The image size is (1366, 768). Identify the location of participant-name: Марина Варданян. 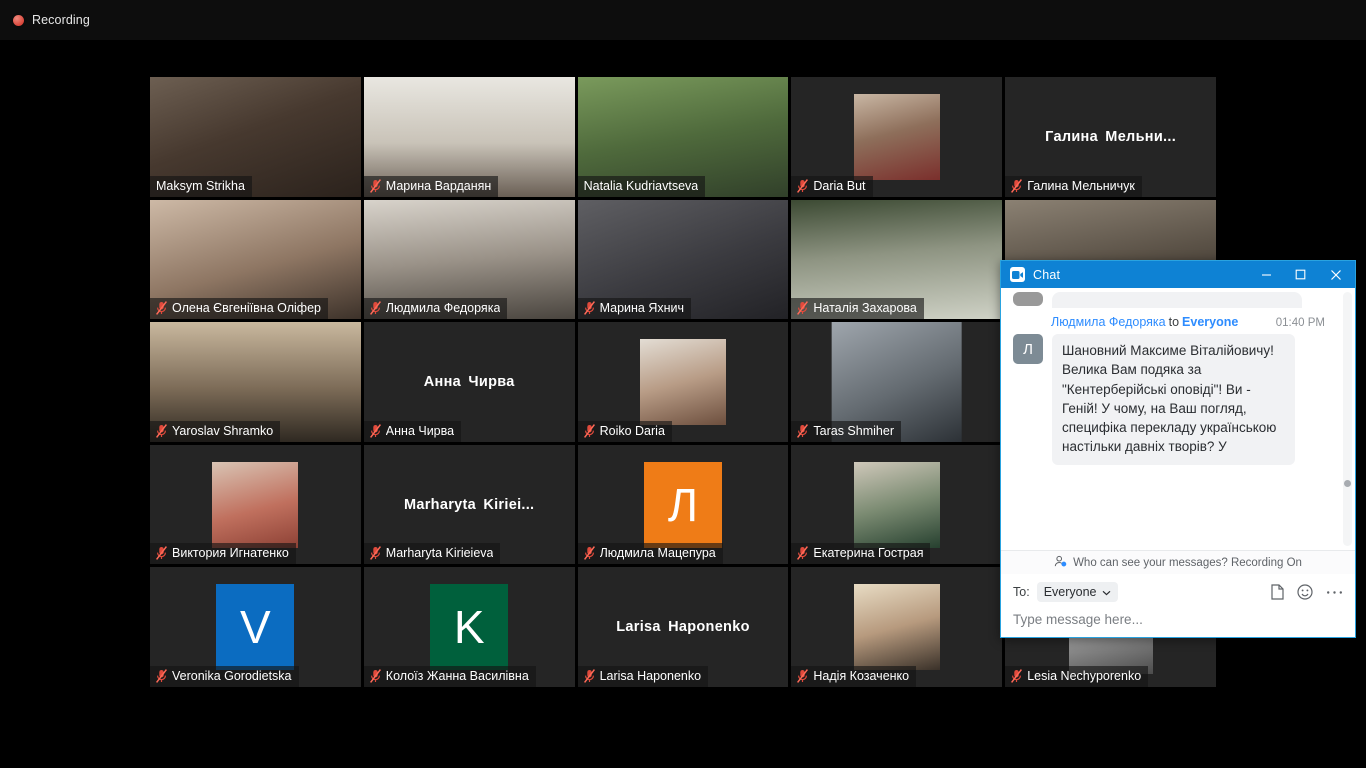
(438, 185).